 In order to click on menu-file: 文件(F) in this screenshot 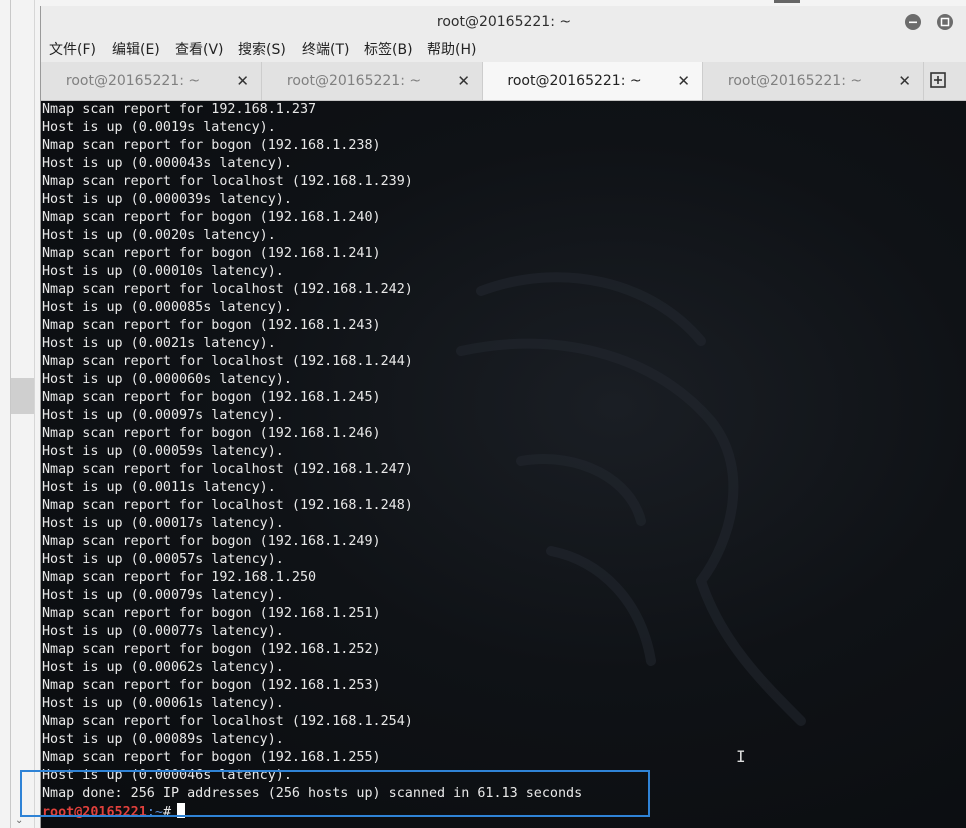, I will do `click(72, 50)`.